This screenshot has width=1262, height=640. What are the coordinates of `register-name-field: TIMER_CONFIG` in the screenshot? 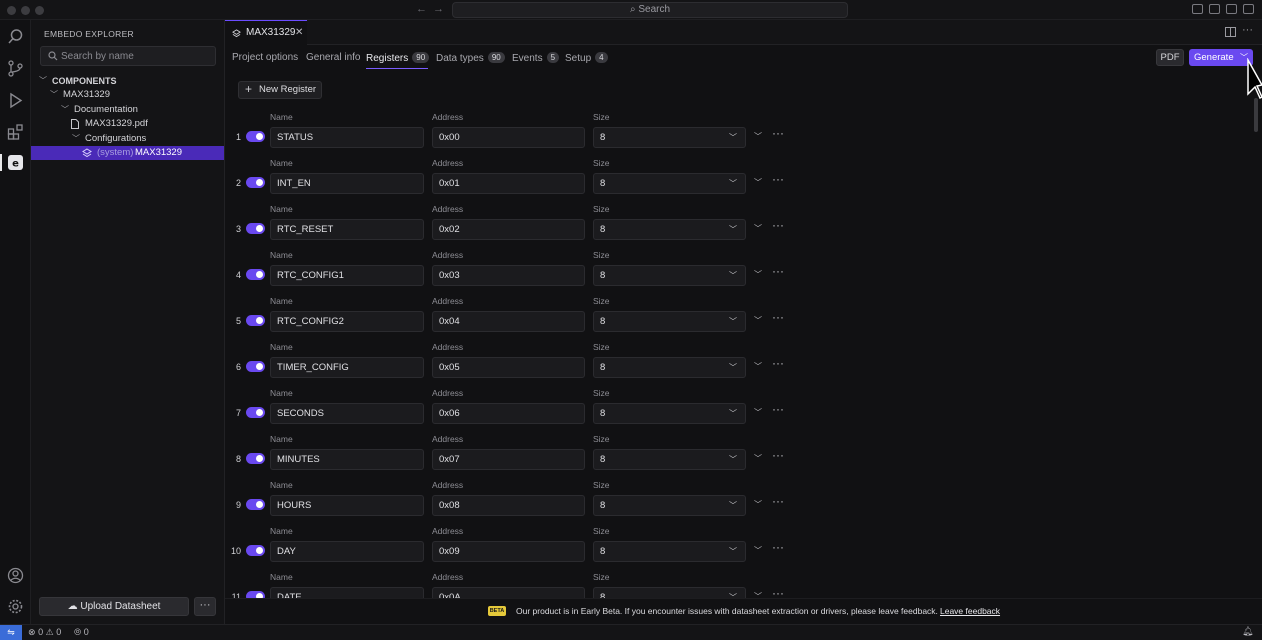 It's located at (347, 367).